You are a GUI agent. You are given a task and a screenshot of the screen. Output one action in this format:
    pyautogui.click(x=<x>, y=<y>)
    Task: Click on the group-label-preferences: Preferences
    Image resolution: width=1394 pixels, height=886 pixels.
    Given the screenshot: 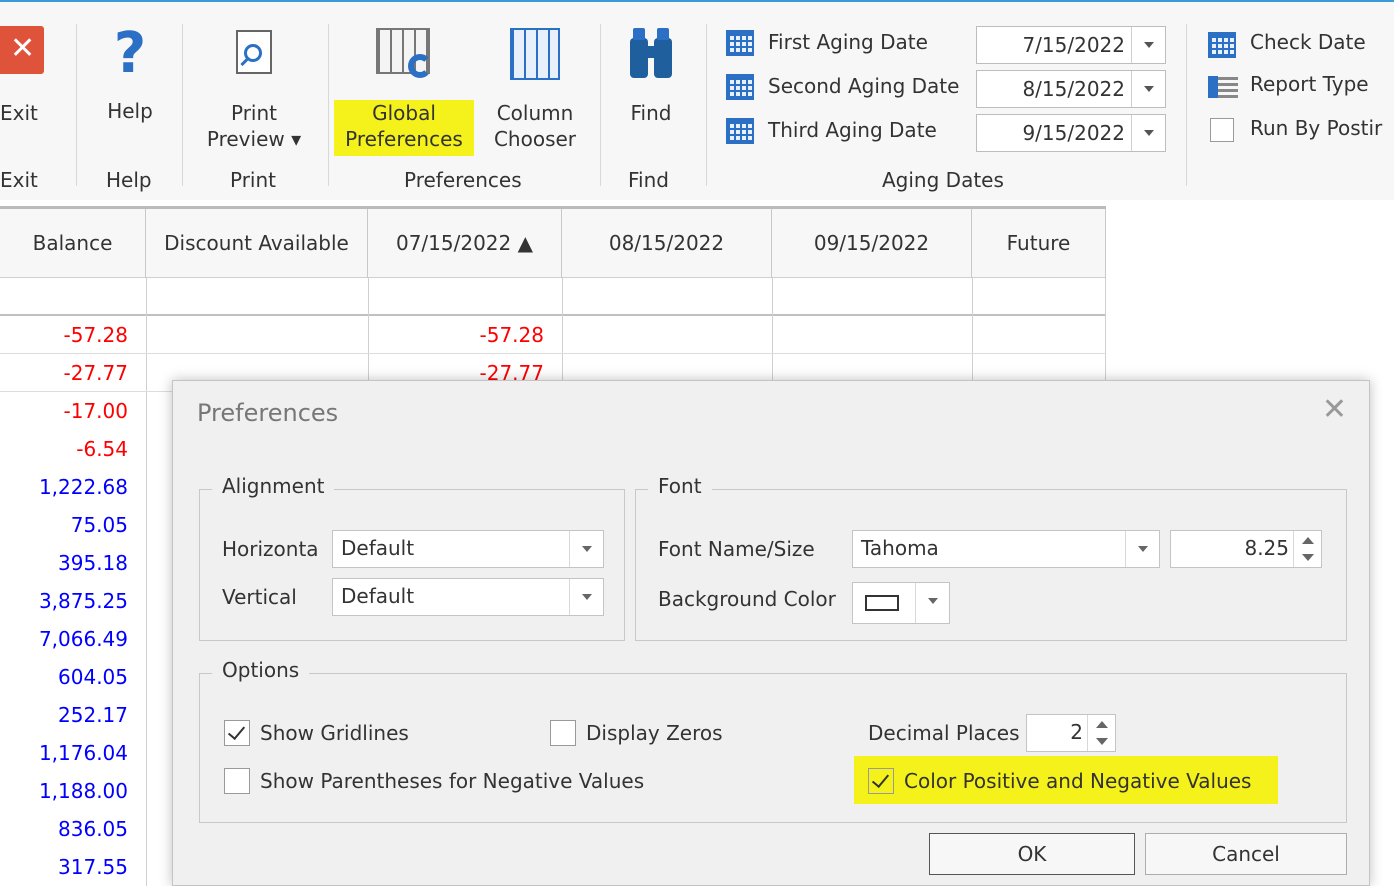 What is the action you would take?
    pyautogui.click(x=463, y=180)
    